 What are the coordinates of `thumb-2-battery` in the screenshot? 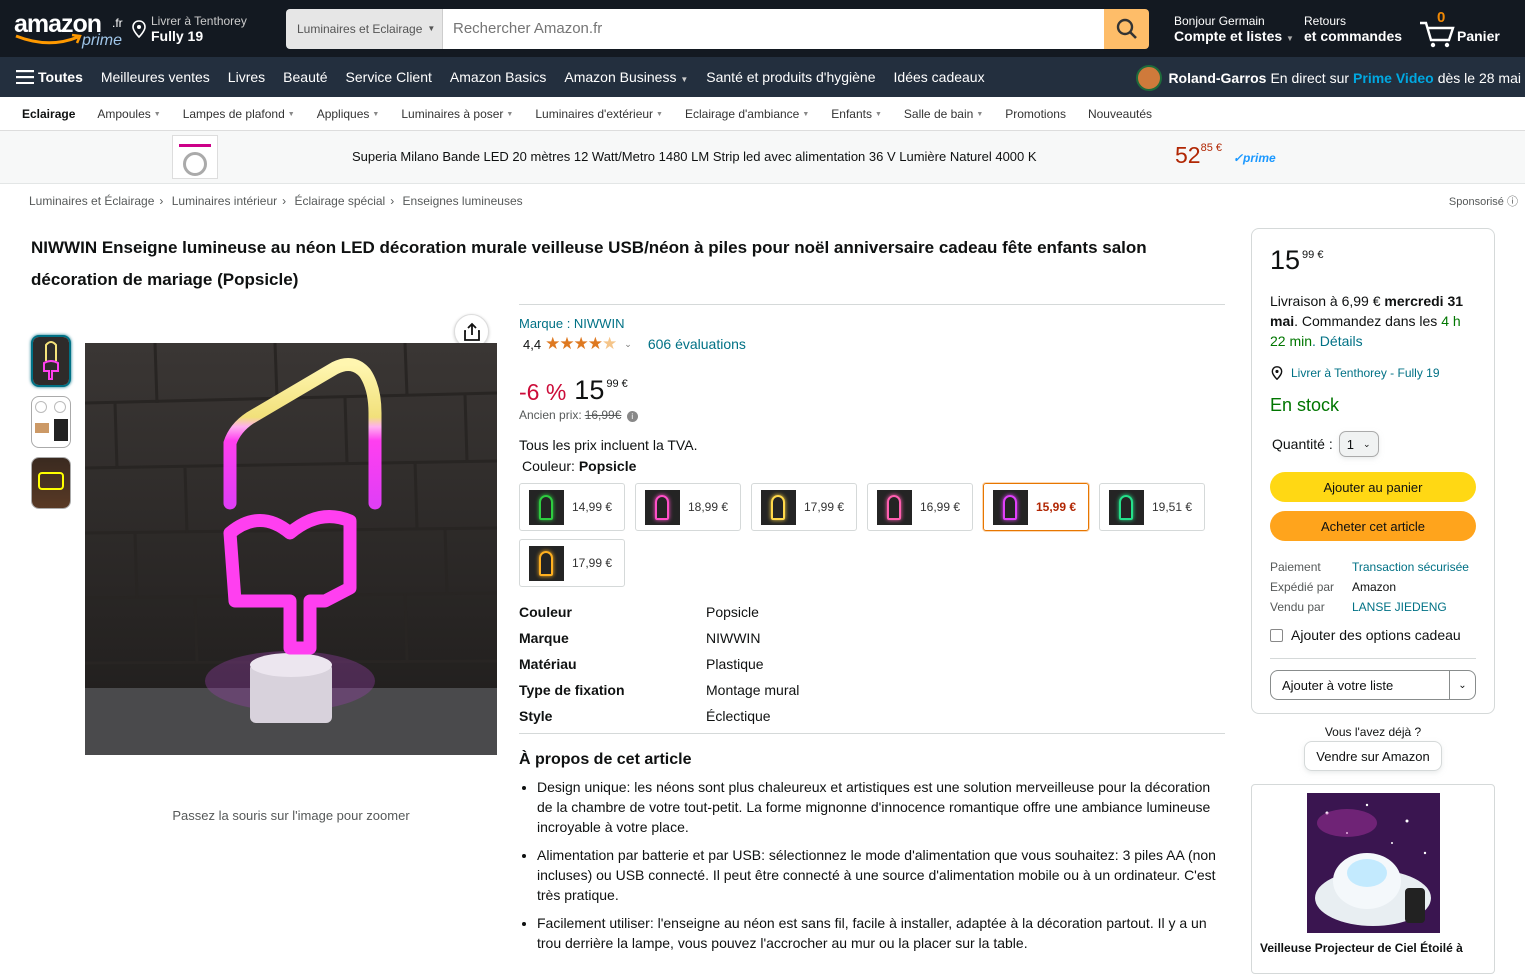 It's located at (42, 428).